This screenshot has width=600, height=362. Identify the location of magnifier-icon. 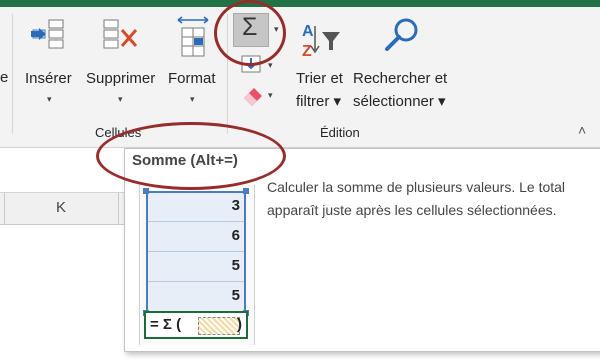
(401, 34).